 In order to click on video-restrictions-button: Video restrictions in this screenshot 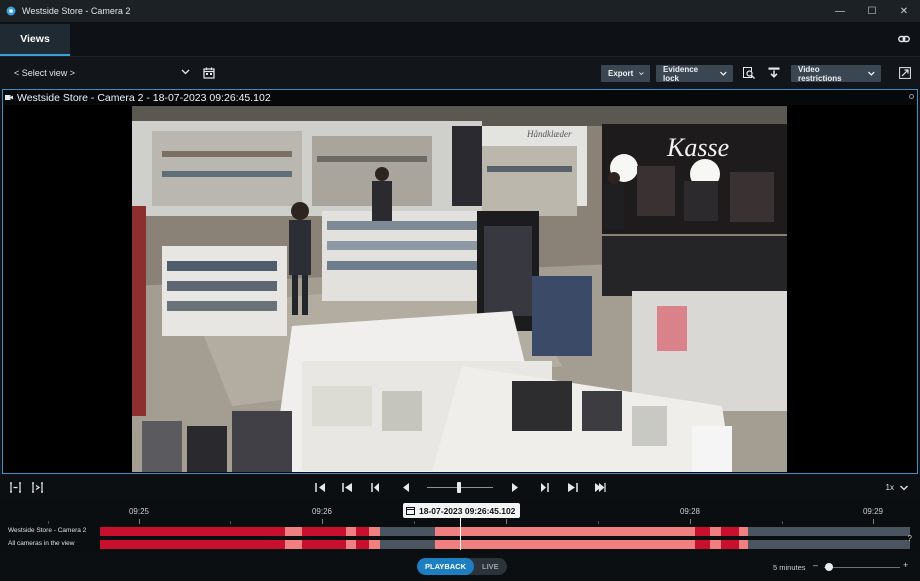, I will do `click(836, 73)`.